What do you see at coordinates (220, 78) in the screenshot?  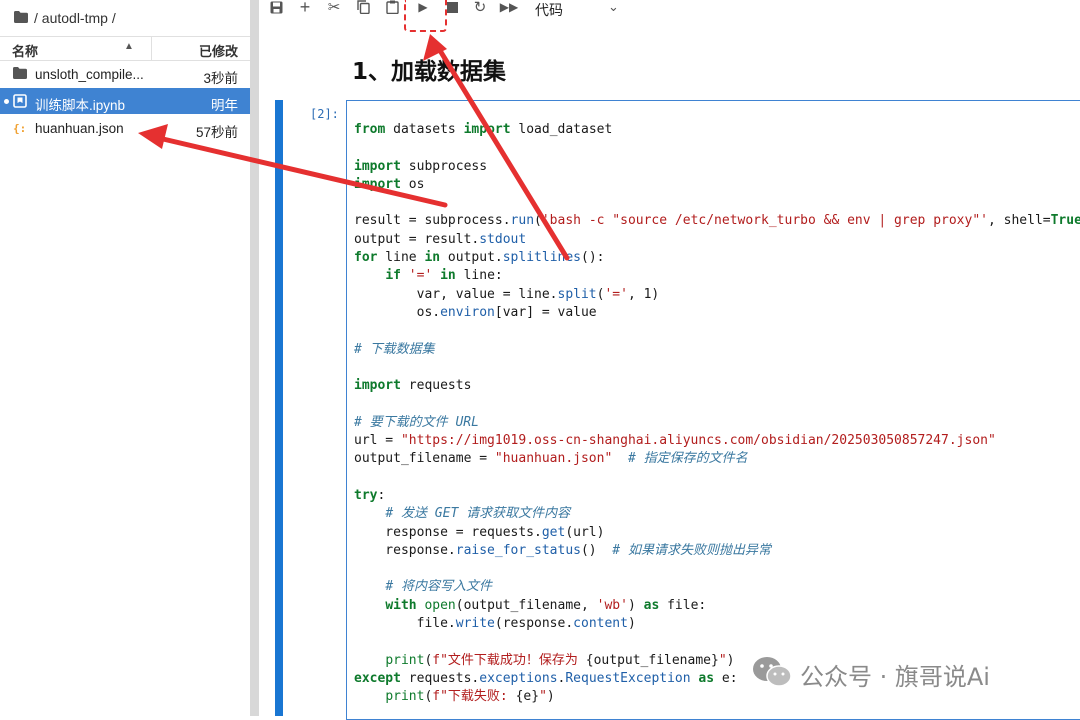 I see `file-modified: 3秒前` at bounding box center [220, 78].